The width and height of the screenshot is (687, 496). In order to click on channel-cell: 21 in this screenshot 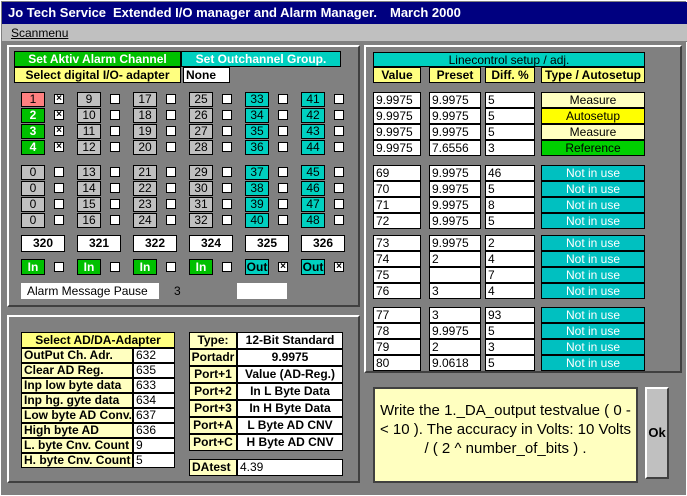, I will do `click(145, 172)`.